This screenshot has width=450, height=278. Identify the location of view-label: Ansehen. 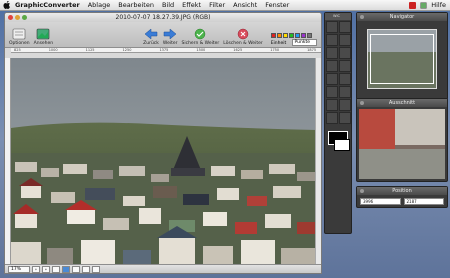
(43, 43).